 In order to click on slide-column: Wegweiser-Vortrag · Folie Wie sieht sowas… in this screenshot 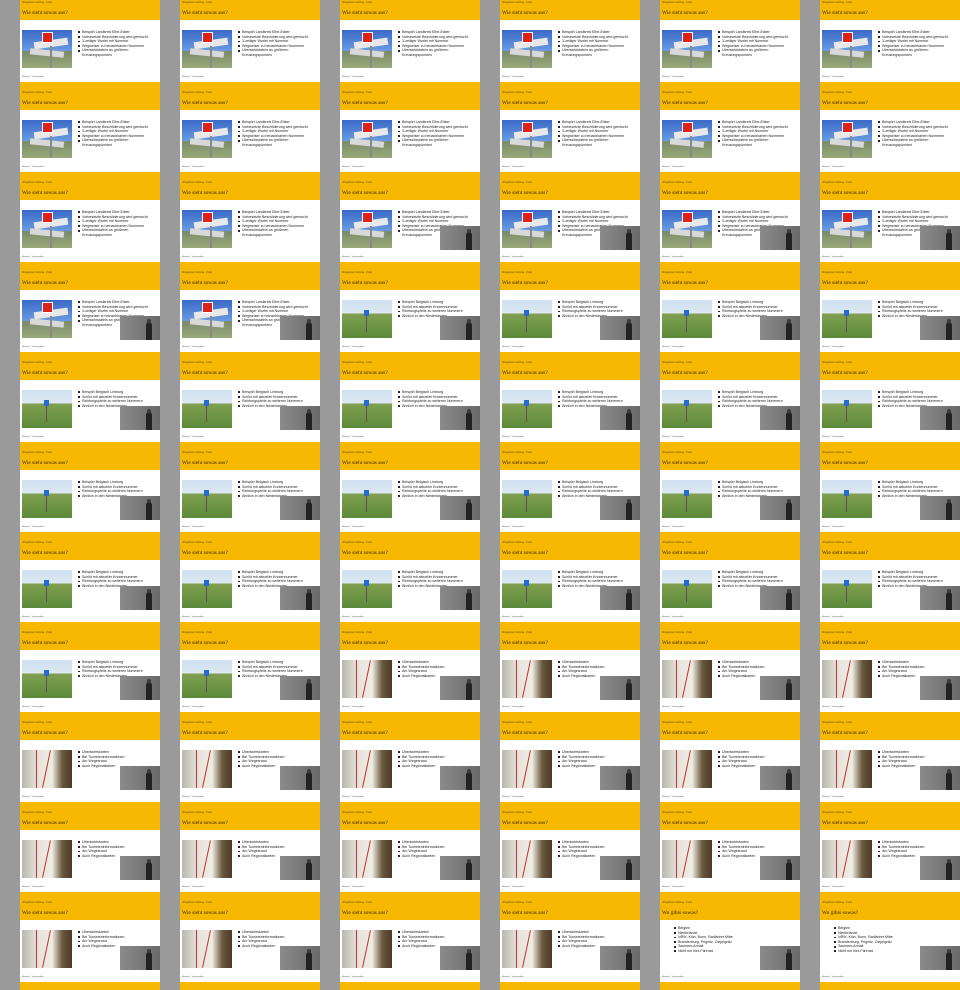, I will do `click(410, 495)`.